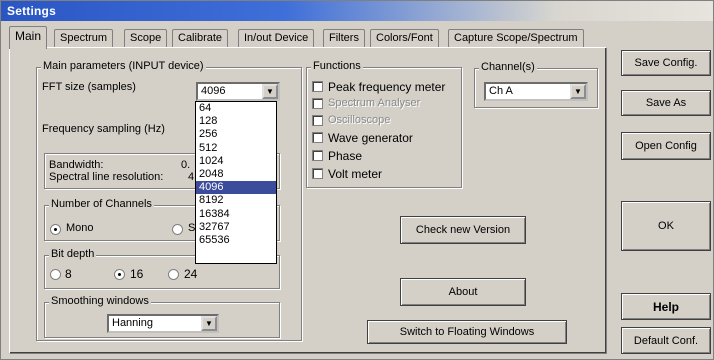  Describe the element at coordinates (132, 323) in the screenshot. I see `smoothing-value: Hanning` at that location.